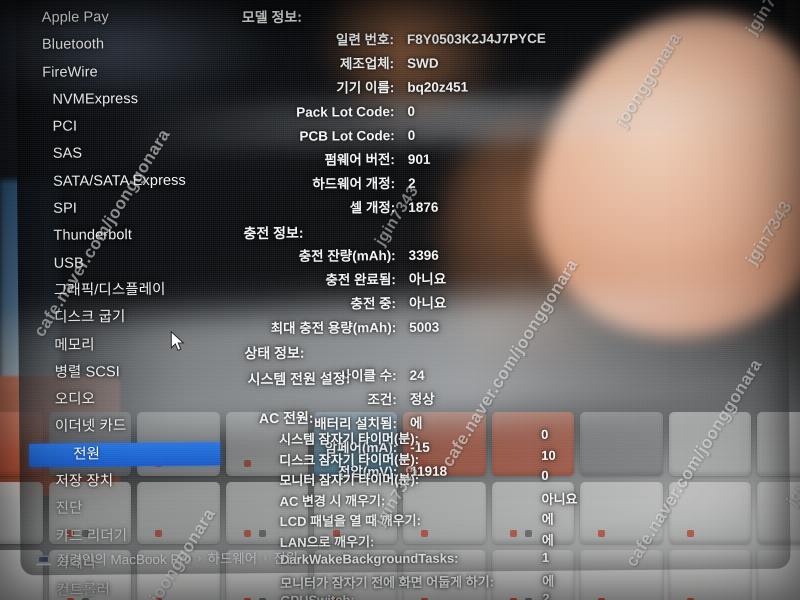  I want to click on system-power-row-value: 2, so click(546, 595).